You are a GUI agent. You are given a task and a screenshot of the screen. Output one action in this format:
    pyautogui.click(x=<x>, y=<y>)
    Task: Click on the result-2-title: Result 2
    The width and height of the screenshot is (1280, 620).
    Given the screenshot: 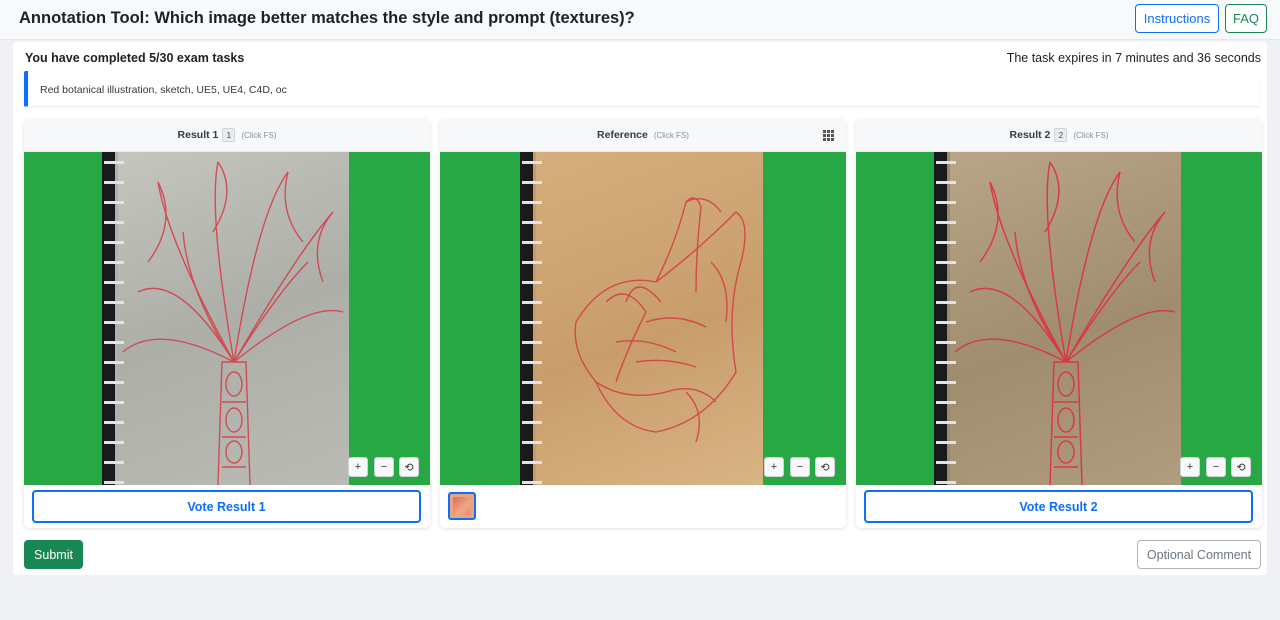 What is the action you would take?
    pyautogui.click(x=1030, y=135)
    